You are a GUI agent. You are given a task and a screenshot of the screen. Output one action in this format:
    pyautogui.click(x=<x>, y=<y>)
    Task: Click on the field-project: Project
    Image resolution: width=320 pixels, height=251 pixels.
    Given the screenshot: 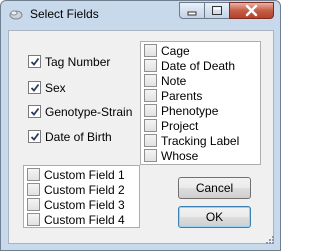 What is the action you would take?
    pyautogui.click(x=171, y=125)
    